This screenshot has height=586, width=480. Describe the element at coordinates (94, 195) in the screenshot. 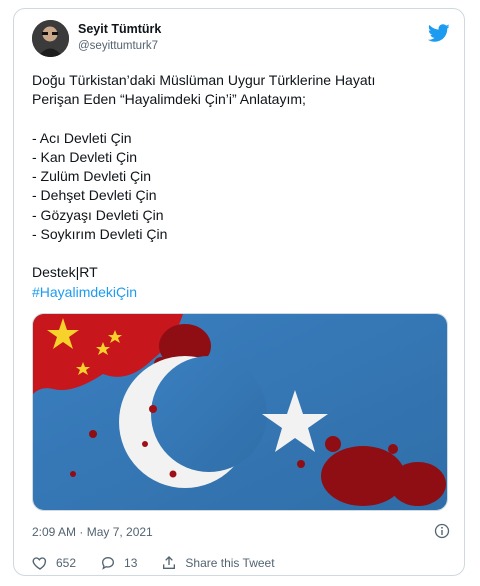

I see `tweet-text-line: - Dehşet Devleti Çin` at that location.